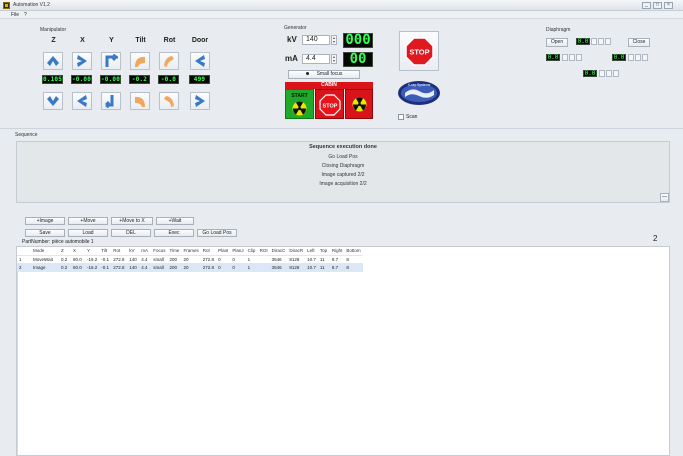 Image resolution: width=683 pixels, height=456 pixels. I want to click on column-header: mA, so click(145, 251).